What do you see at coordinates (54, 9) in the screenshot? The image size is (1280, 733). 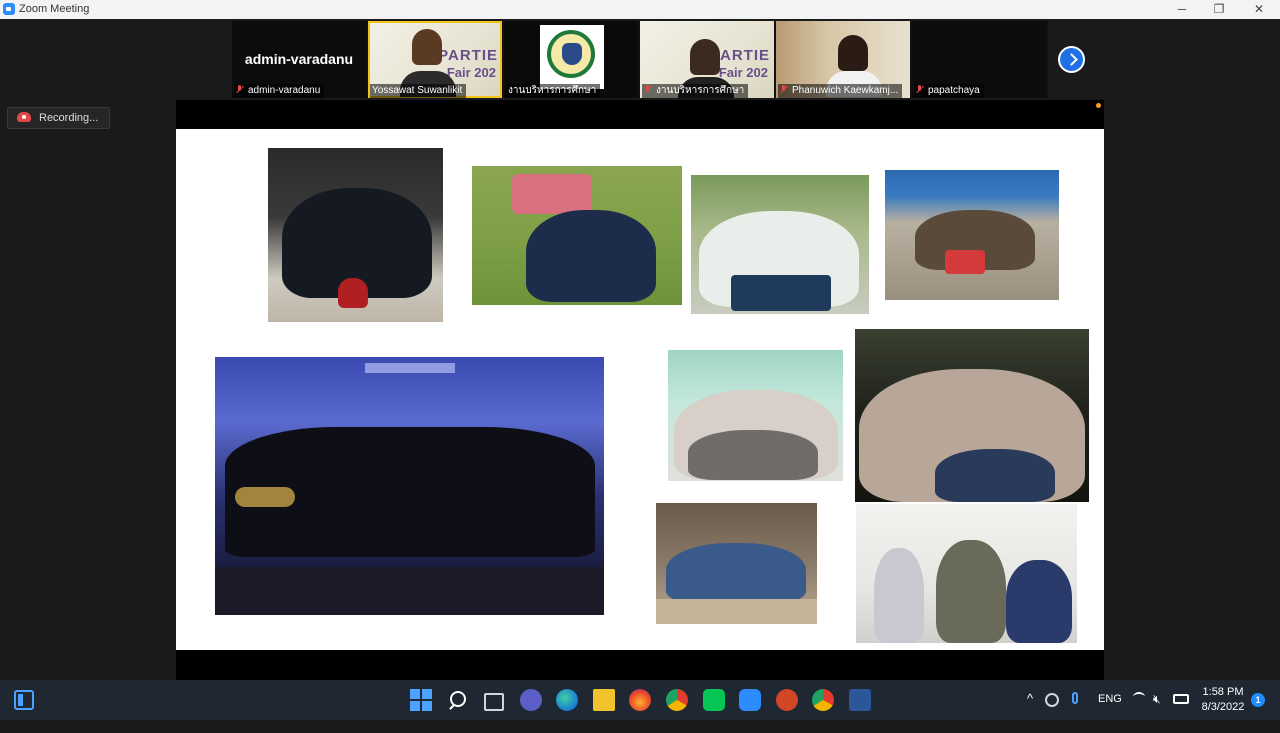 I see `window-title: Zoom Meeting` at bounding box center [54, 9].